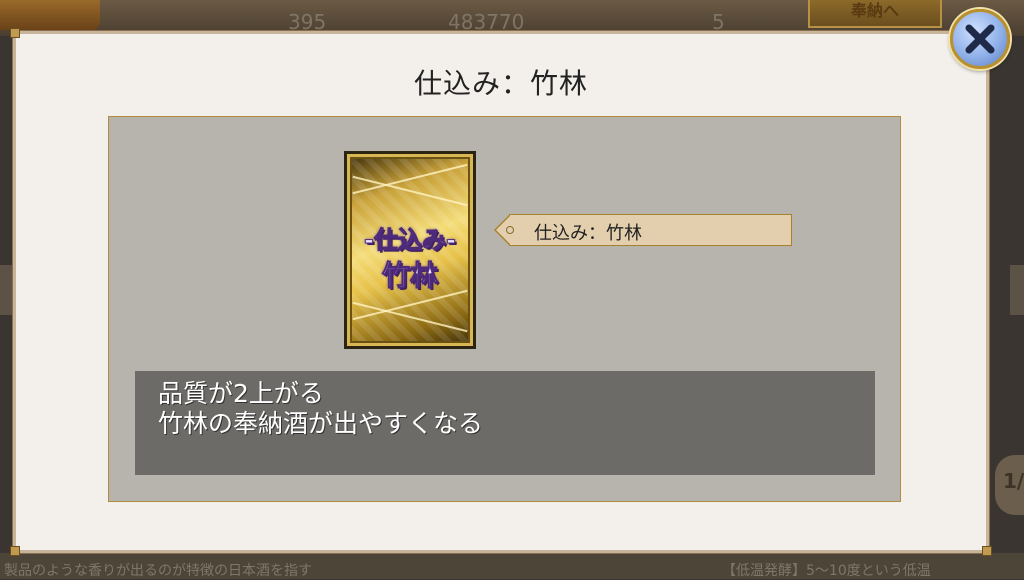 The width and height of the screenshot is (1024, 580). What do you see at coordinates (1009, 485) in the screenshot?
I see `background-side-badge: 1/` at bounding box center [1009, 485].